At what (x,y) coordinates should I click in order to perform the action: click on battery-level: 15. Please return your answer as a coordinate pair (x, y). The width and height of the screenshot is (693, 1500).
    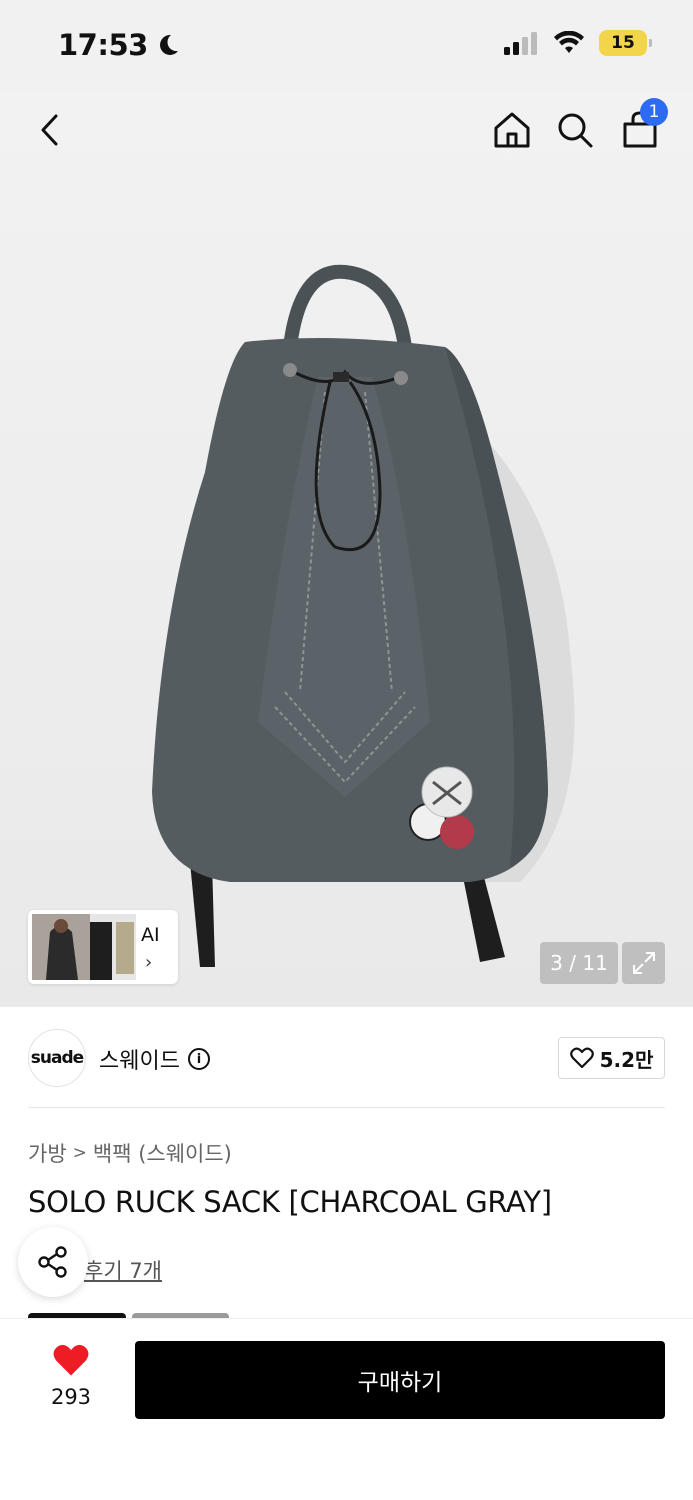
    Looking at the image, I should click on (623, 43).